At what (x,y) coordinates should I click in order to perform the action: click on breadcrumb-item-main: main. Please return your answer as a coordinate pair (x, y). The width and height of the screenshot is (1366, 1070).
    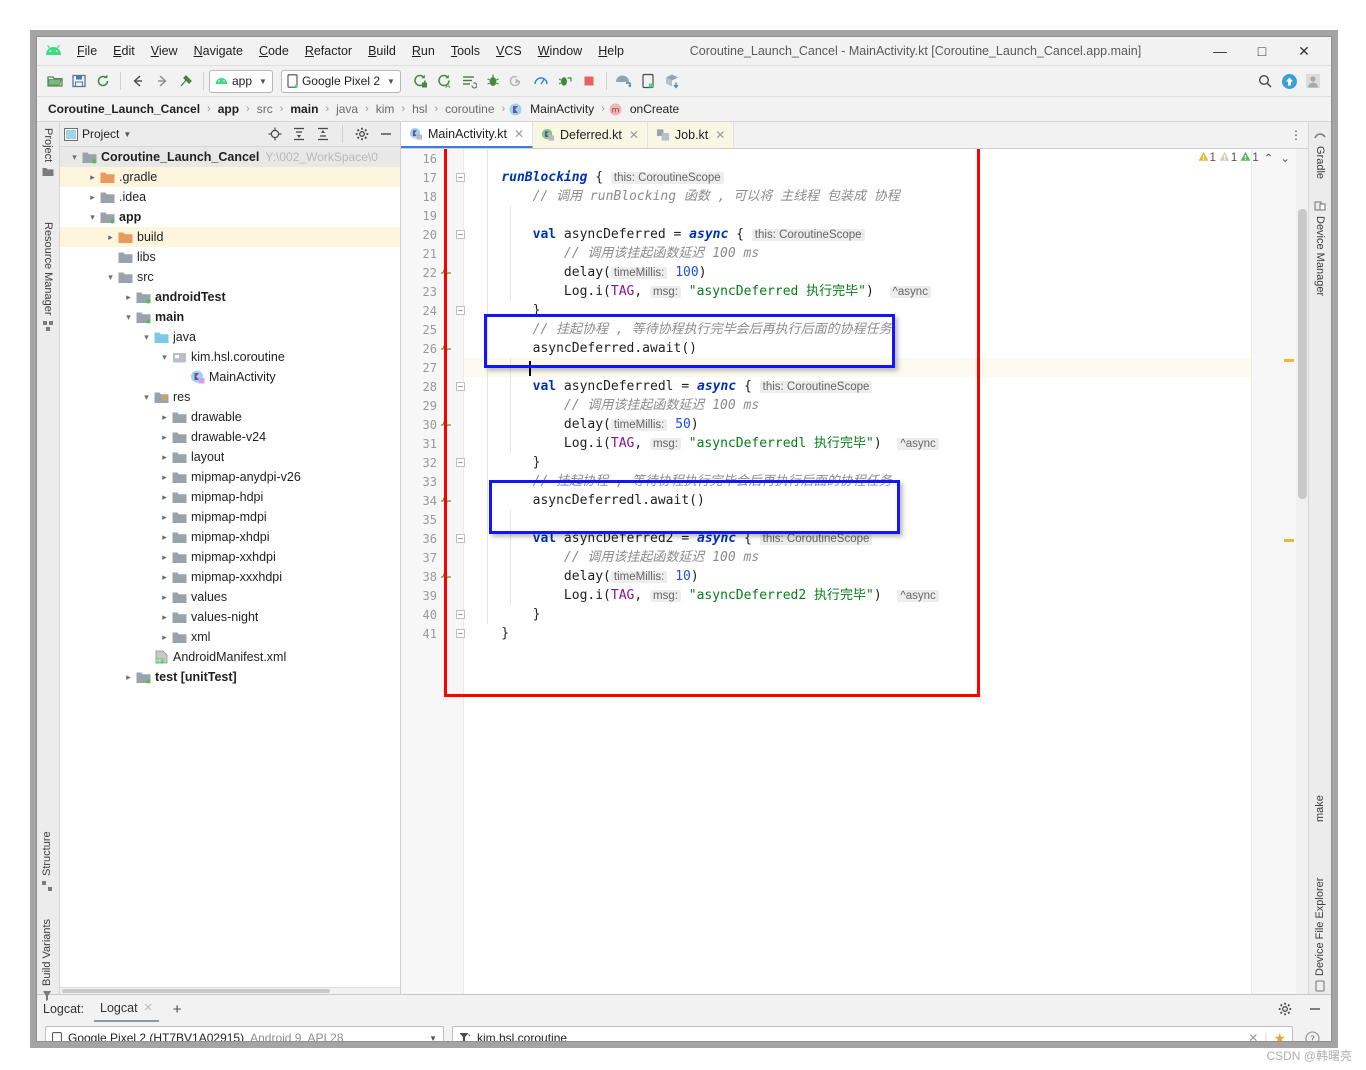
    Looking at the image, I should click on (304, 109).